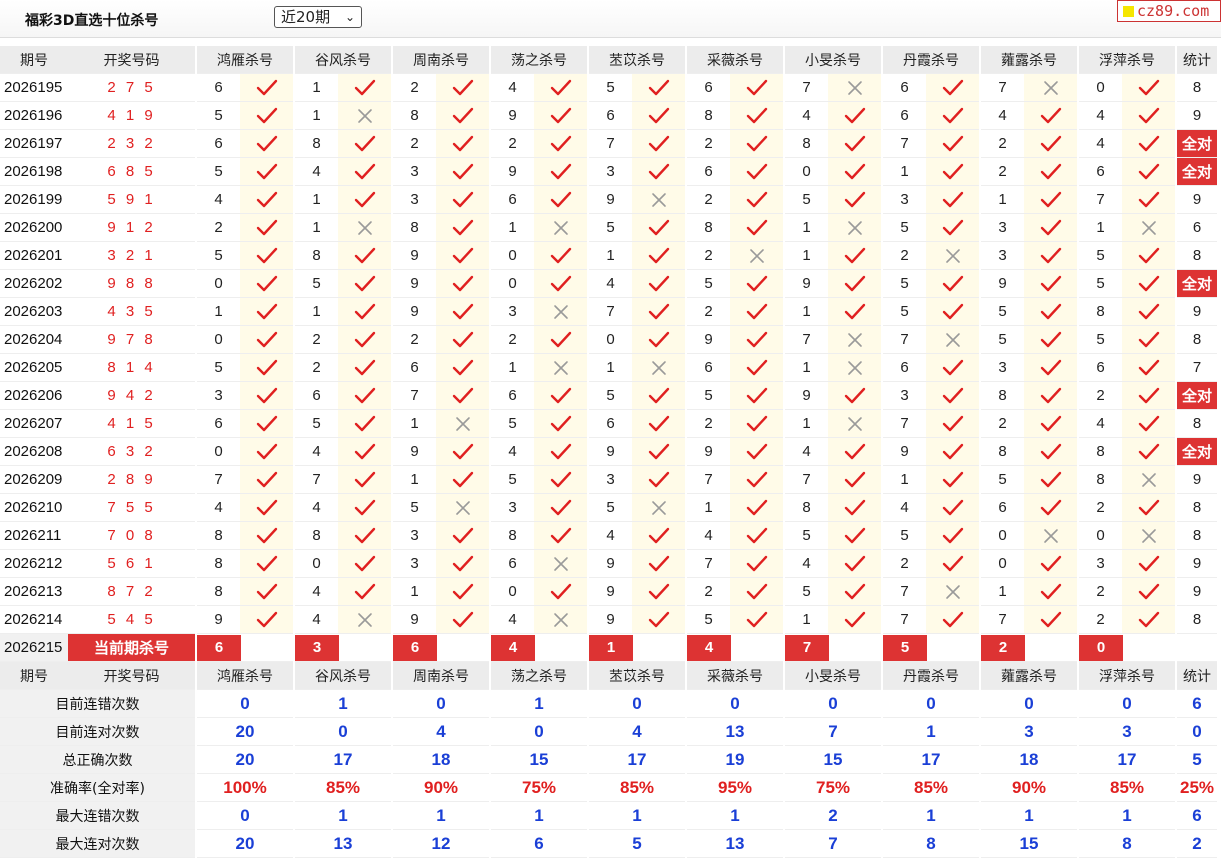 This screenshot has width=1221, height=858. I want to click on stats-value: 85%, so click(930, 787).